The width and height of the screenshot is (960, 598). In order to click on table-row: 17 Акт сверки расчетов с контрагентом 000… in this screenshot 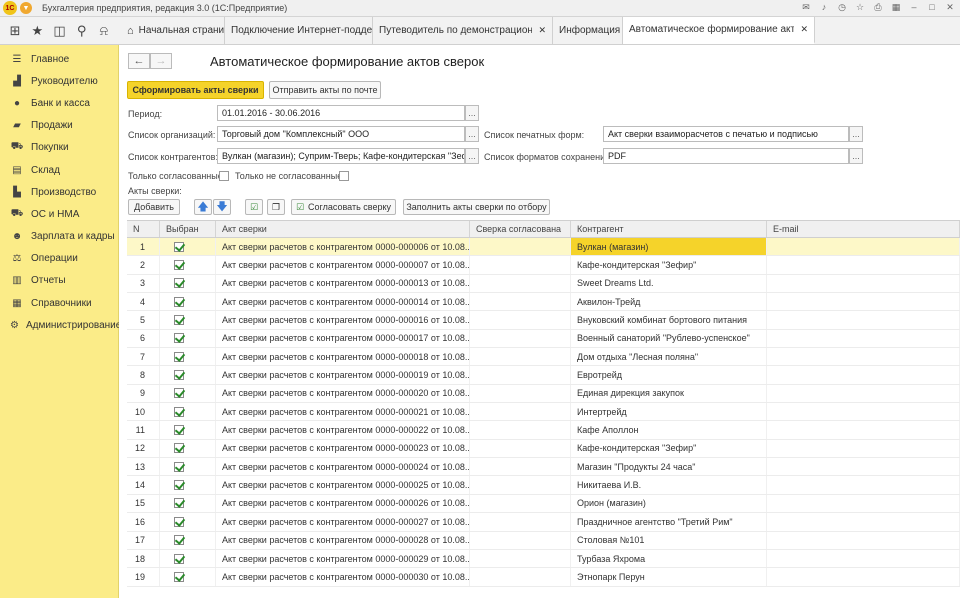, I will do `click(543, 540)`.